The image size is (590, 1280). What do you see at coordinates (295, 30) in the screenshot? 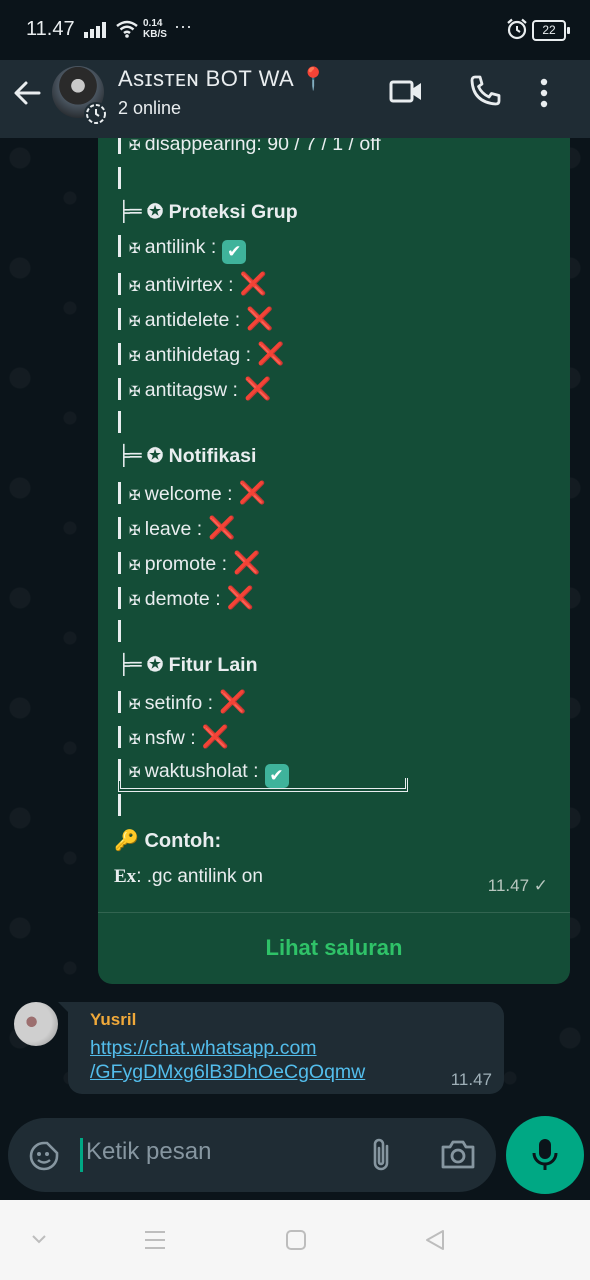
I see `status-bar: 11.47 0.14 KB/S ··· 22` at bounding box center [295, 30].